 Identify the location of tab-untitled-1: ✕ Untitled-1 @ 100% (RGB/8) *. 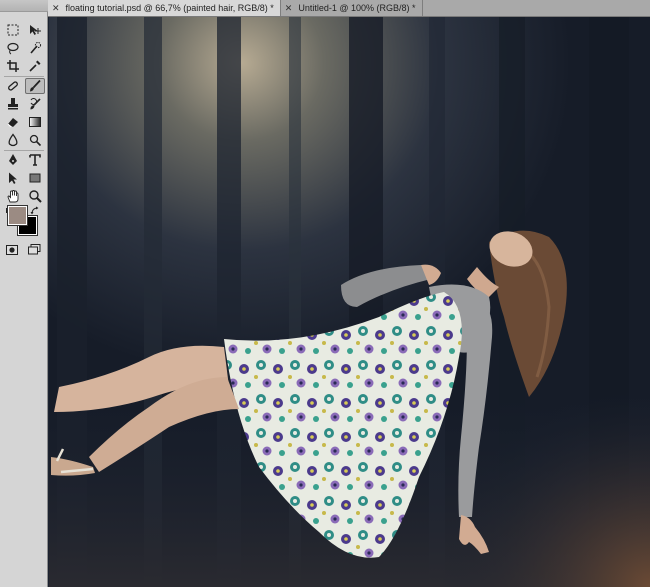
(352, 8).